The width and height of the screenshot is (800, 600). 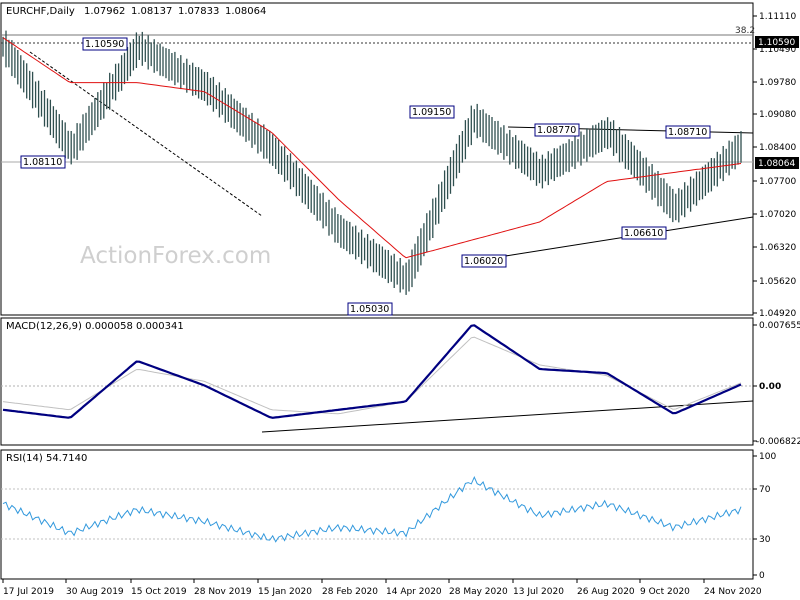 What do you see at coordinates (777, 215) in the screenshot?
I see `price-tick-label: 1.07020` at bounding box center [777, 215].